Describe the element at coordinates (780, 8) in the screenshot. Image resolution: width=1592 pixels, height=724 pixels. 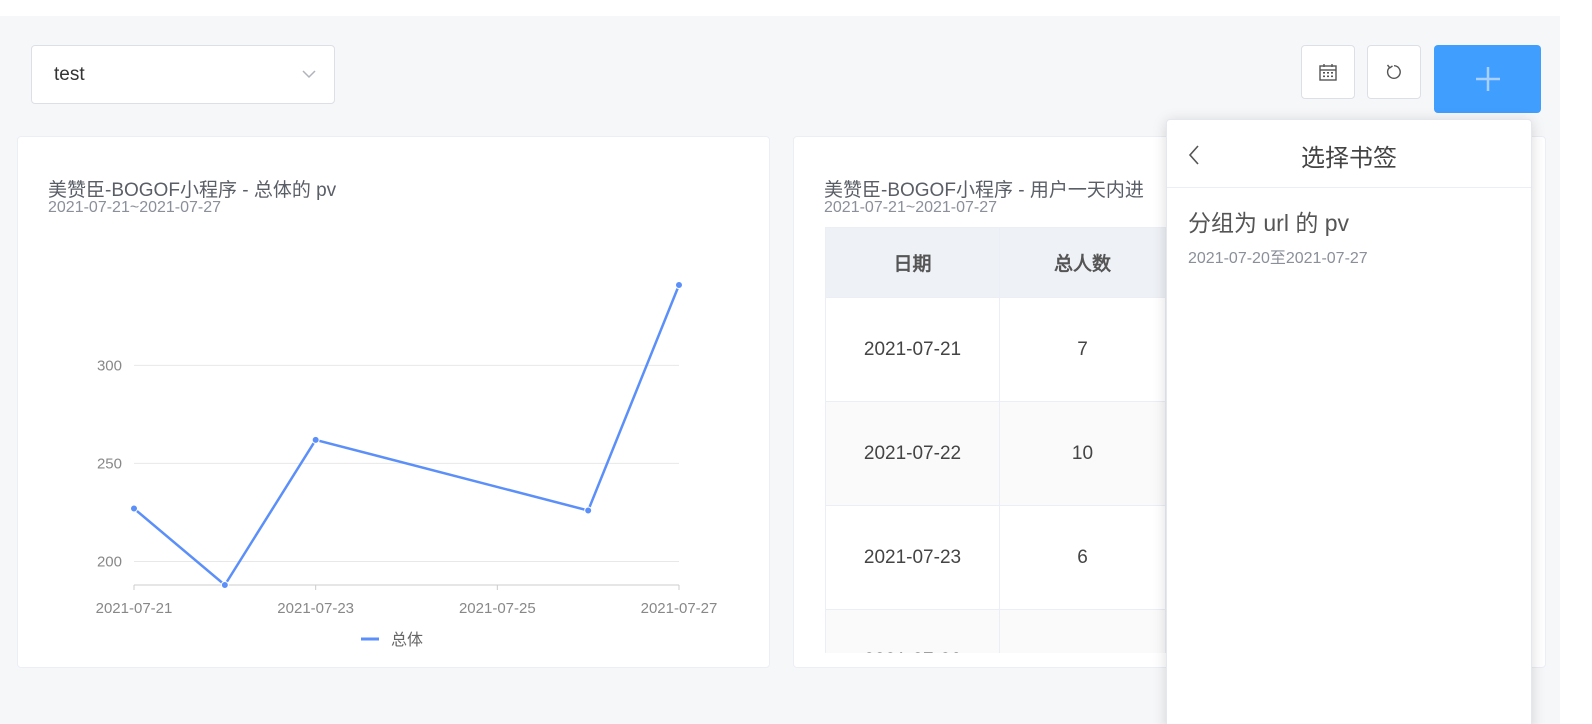
I see `top-bar` at that location.